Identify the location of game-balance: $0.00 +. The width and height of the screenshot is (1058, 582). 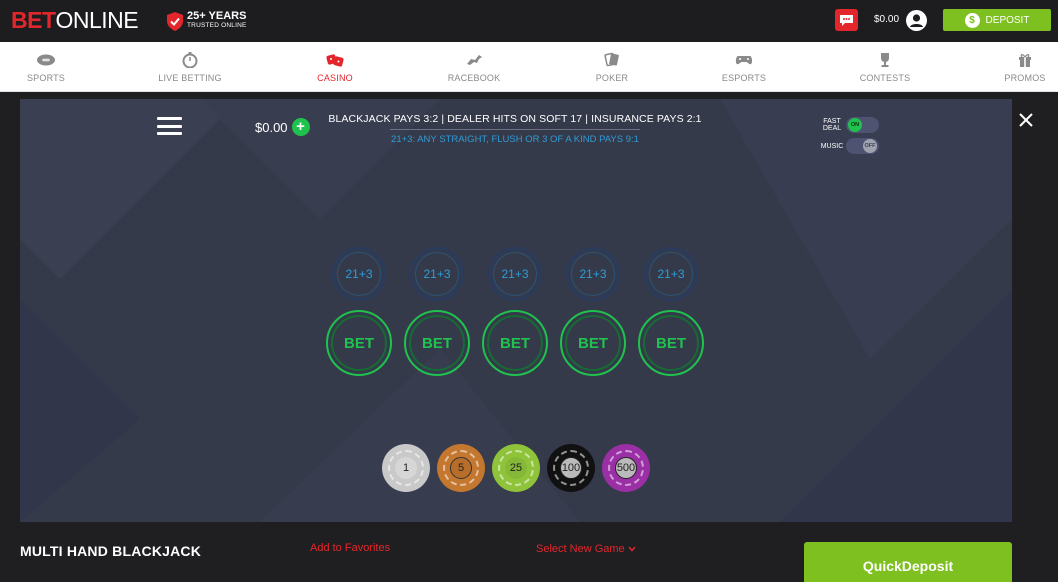
(282, 127).